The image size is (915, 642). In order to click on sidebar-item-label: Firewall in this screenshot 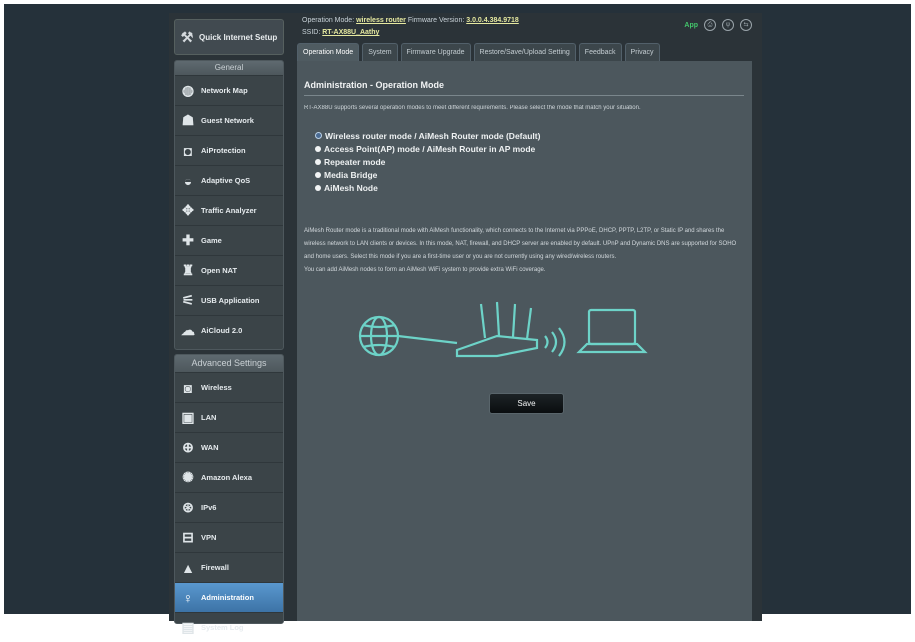, I will do `click(215, 567)`.